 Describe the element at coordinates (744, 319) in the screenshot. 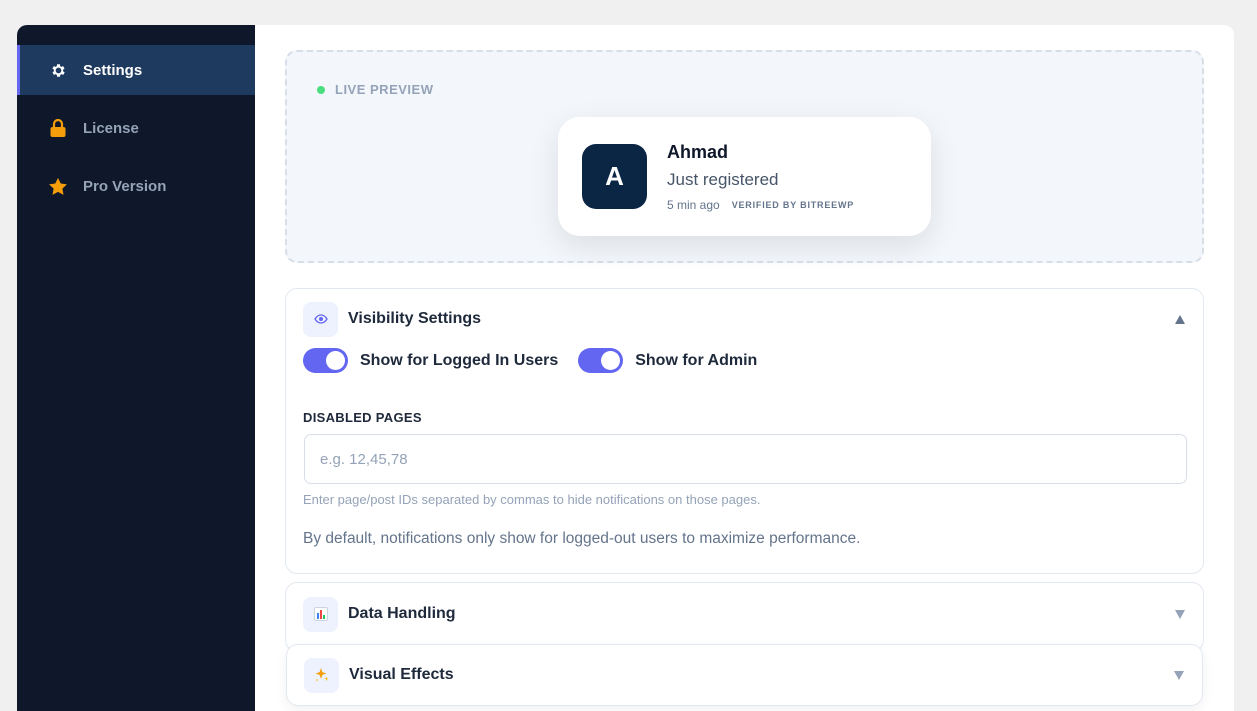

I see `visibility-settings-header: Visibility Settings` at that location.